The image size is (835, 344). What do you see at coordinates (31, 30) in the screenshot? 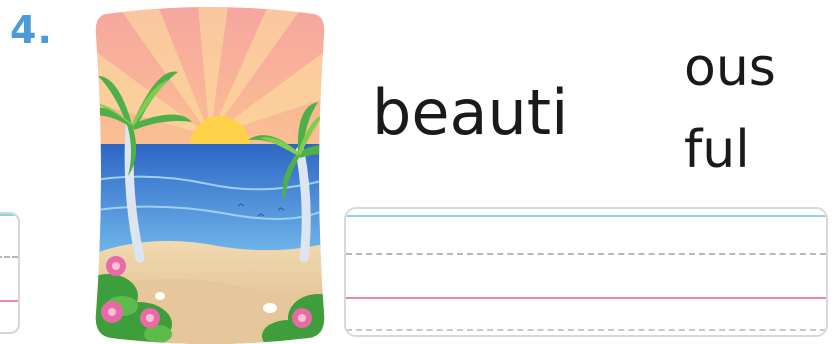
I see `question-number: 4.` at bounding box center [31, 30].